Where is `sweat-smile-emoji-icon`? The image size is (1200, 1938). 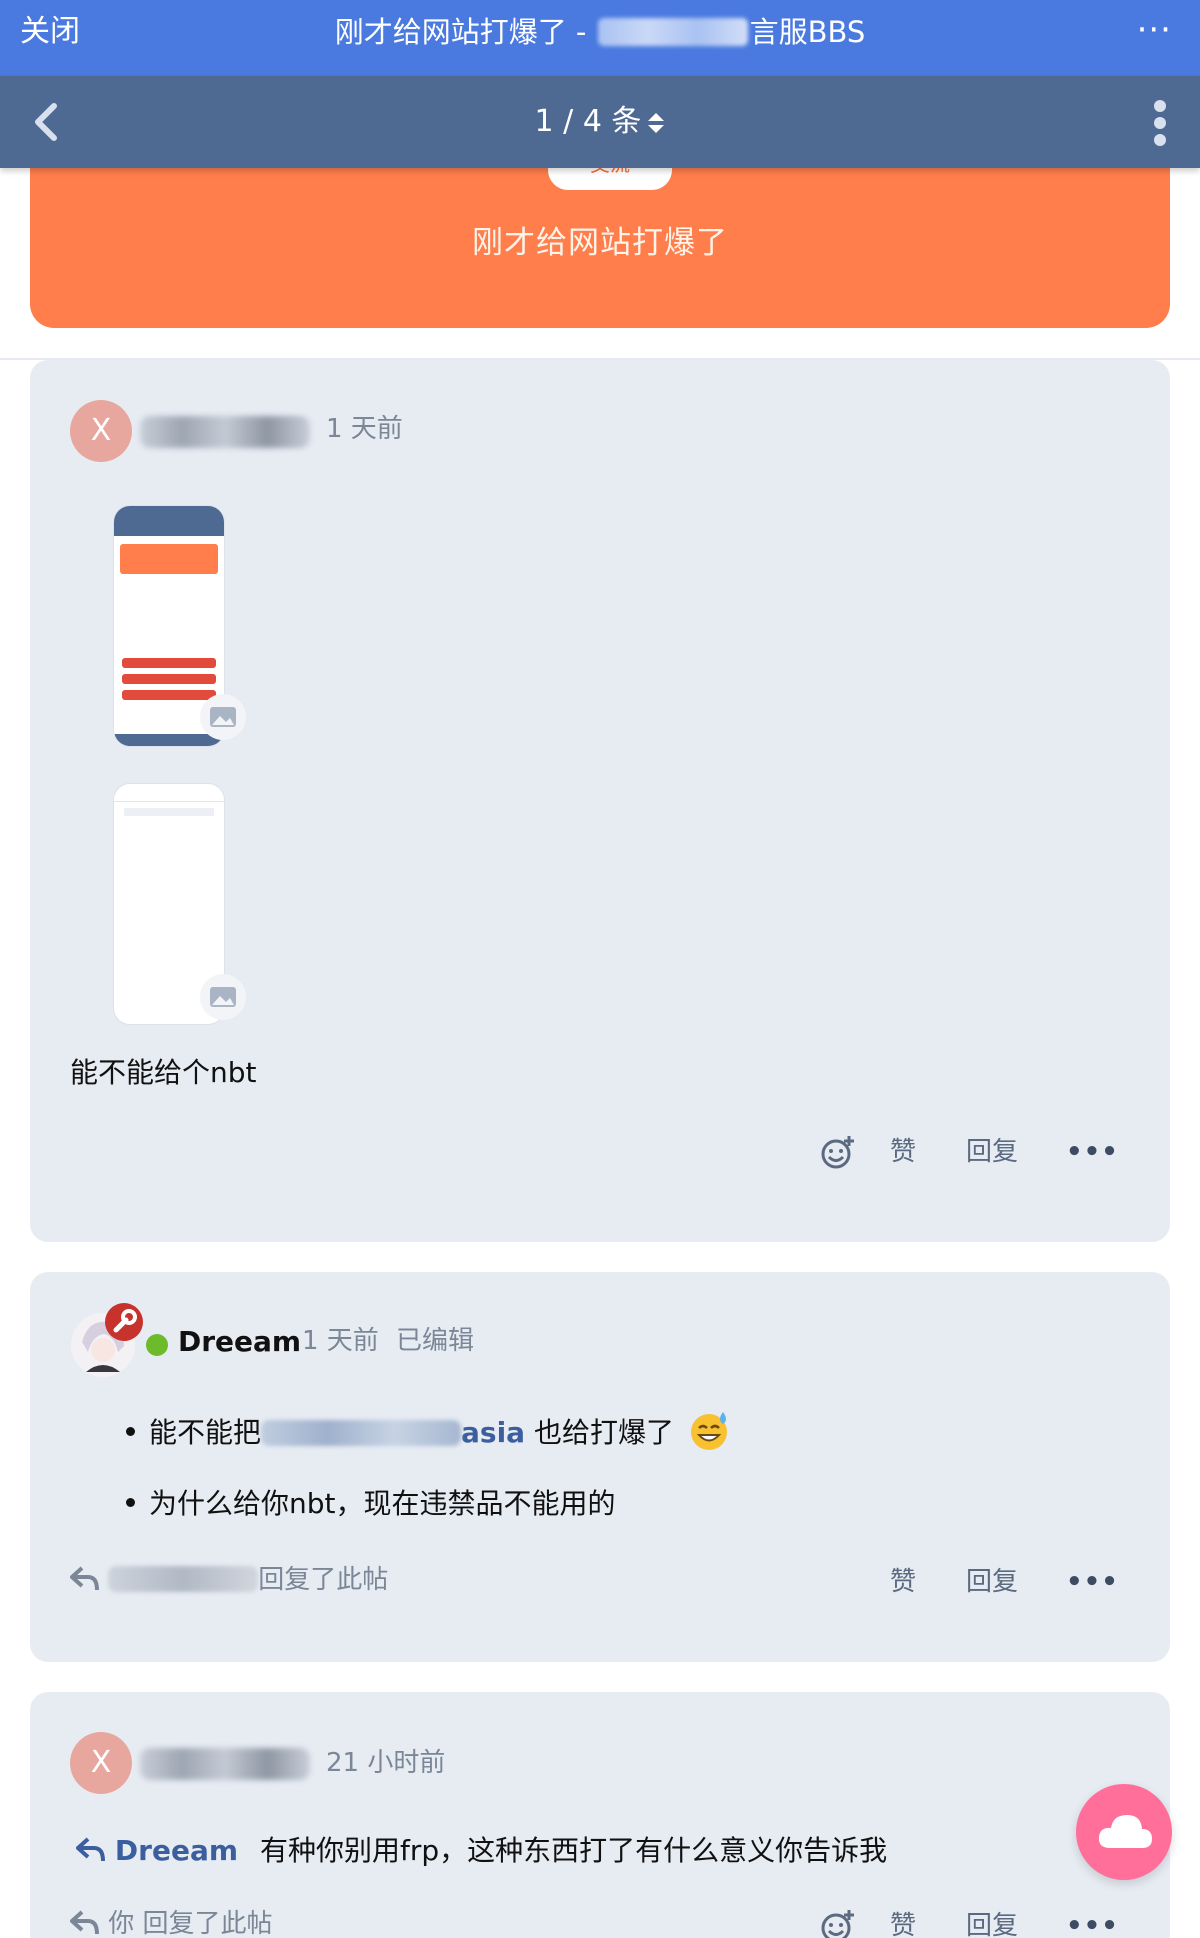
sweat-smile-emoji-icon is located at coordinates (708, 1431).